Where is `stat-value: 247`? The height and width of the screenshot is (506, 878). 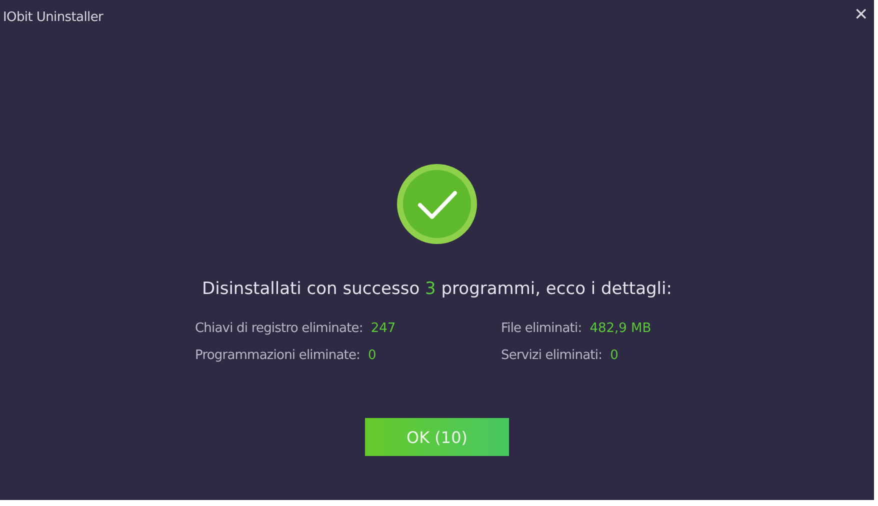
stat-value: 247 is located at coordinates (383, 328).